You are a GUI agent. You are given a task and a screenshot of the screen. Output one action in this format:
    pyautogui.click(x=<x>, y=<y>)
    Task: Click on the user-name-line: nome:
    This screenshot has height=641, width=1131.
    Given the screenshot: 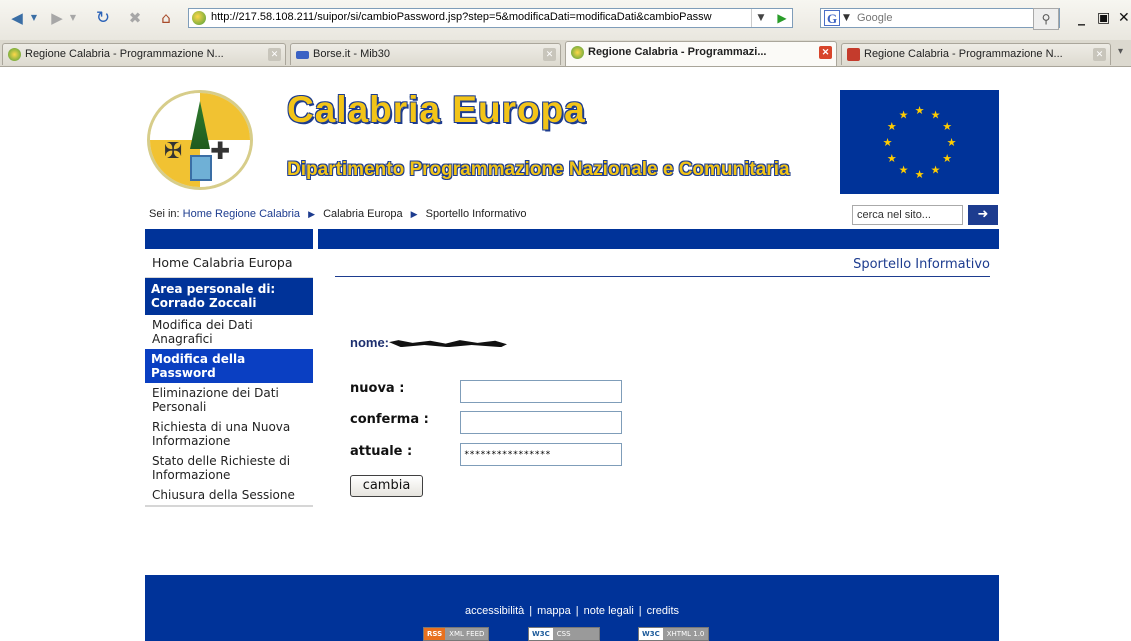 What is the action you would take?
    pyautogui.click(x=428, y=342)
    